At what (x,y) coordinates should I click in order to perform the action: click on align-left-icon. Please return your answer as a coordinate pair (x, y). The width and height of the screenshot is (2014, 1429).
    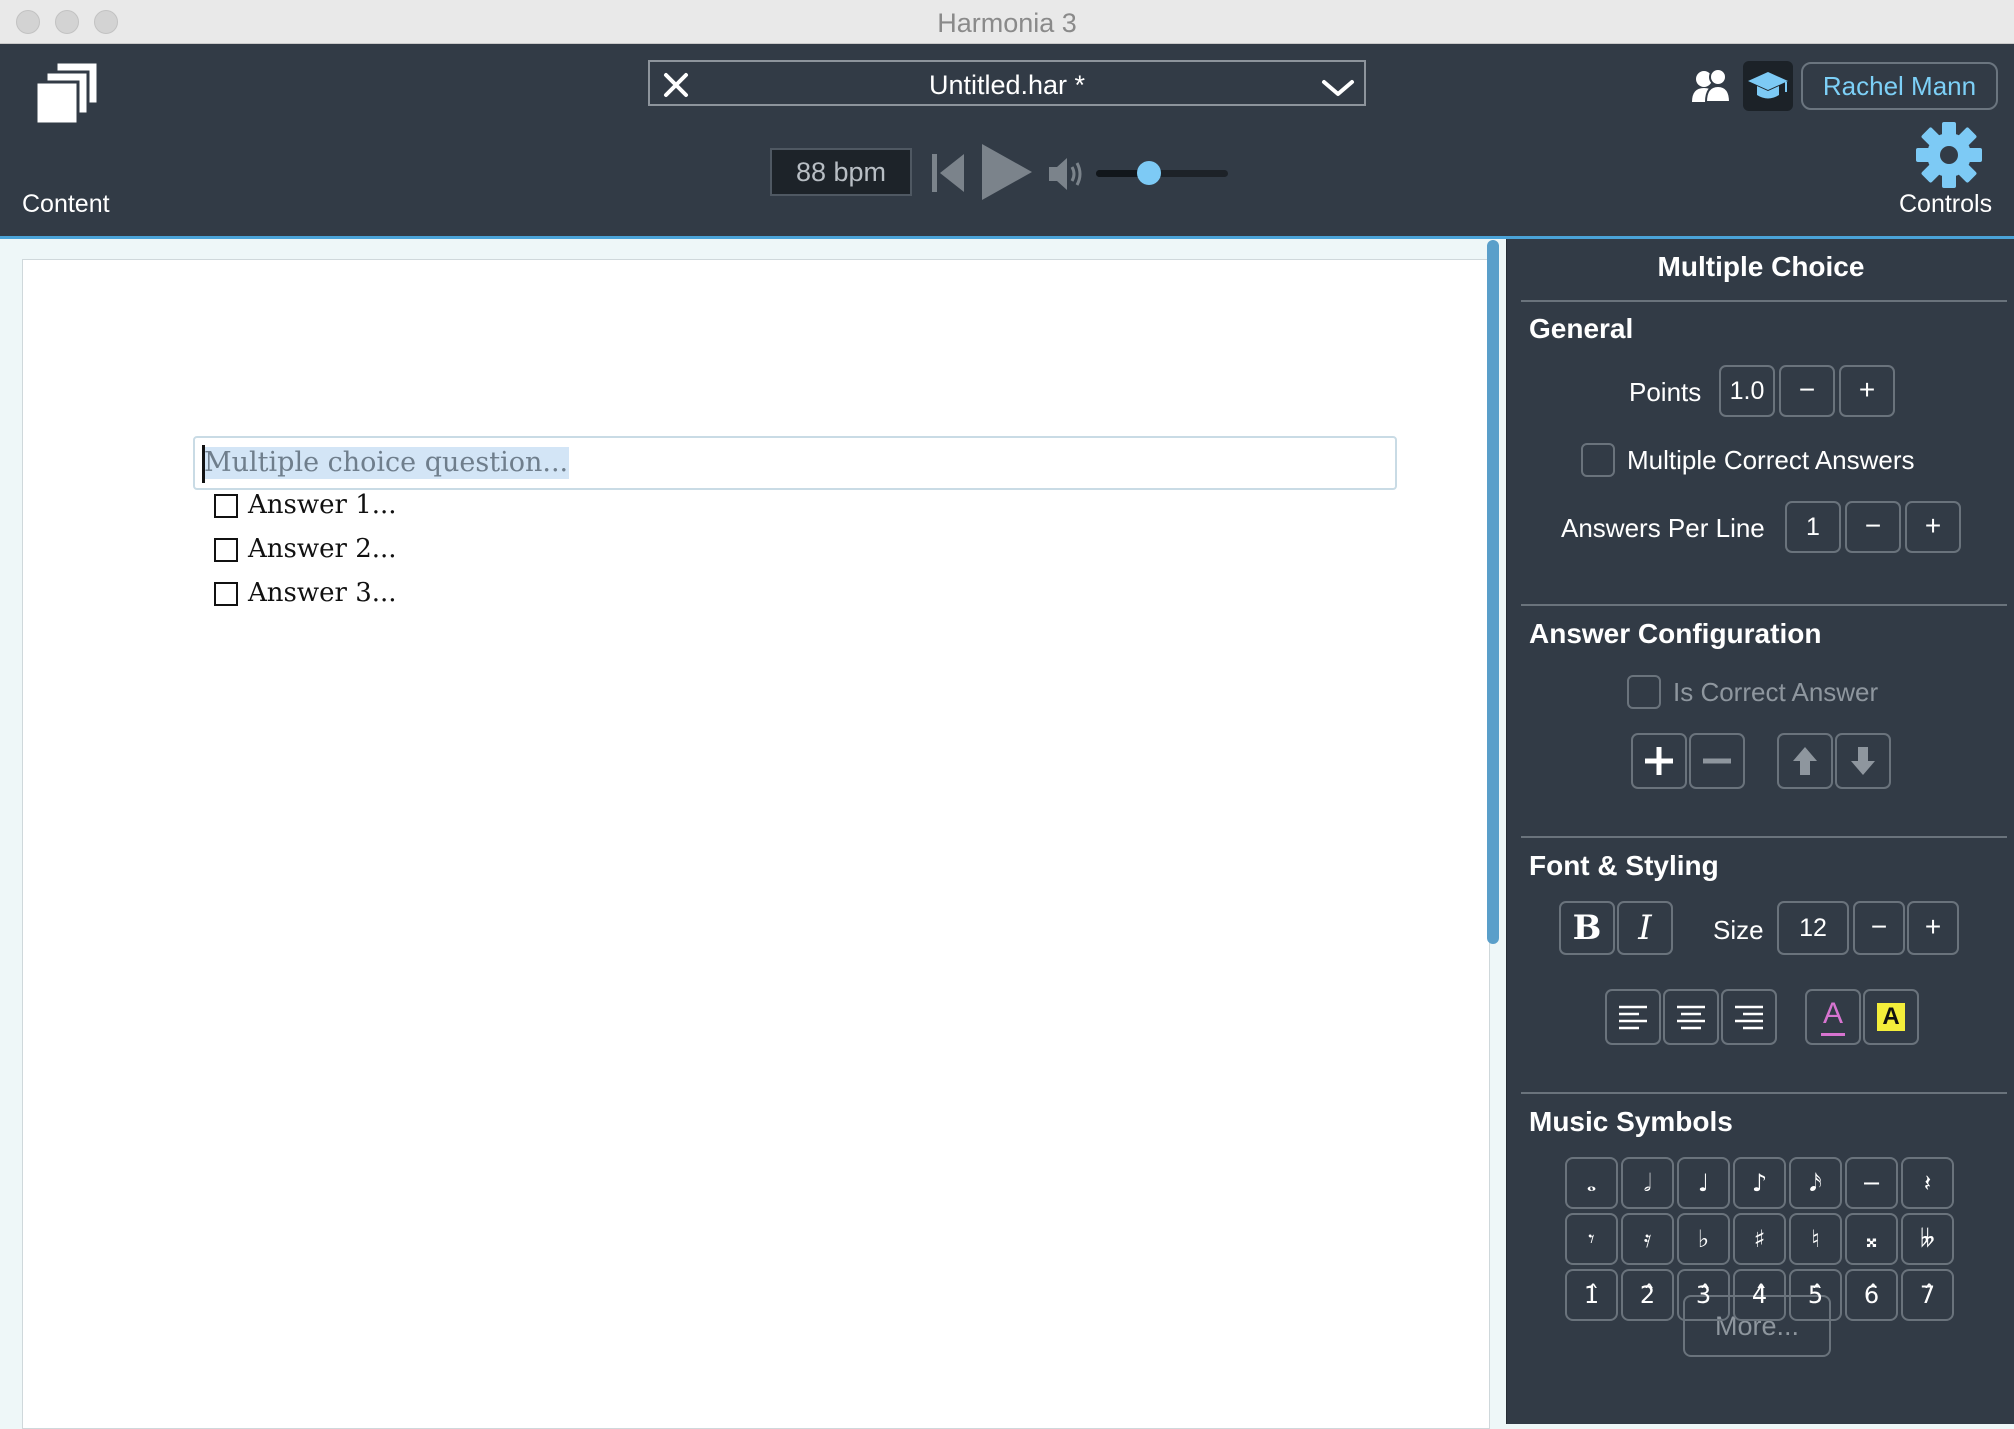
    Looking at the image, I should click on (1633, 1017).